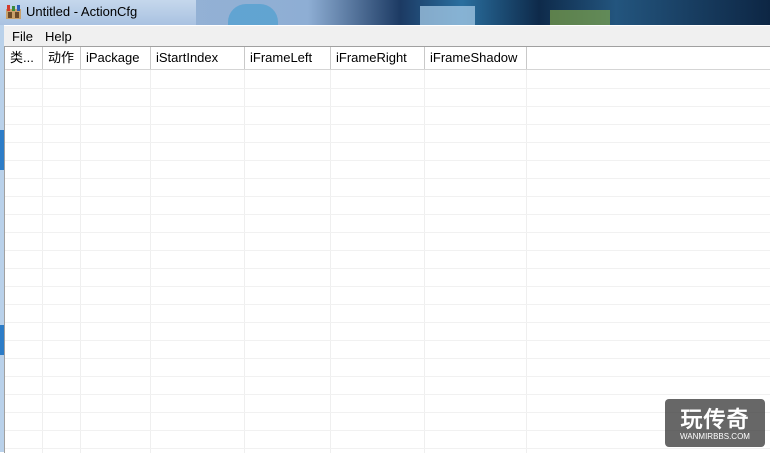 The height and width of the screenshot is (453, 770). Describe the element at coordinates (387, 36) in the screenshot. I see `menu-bar: File Help` at that location.